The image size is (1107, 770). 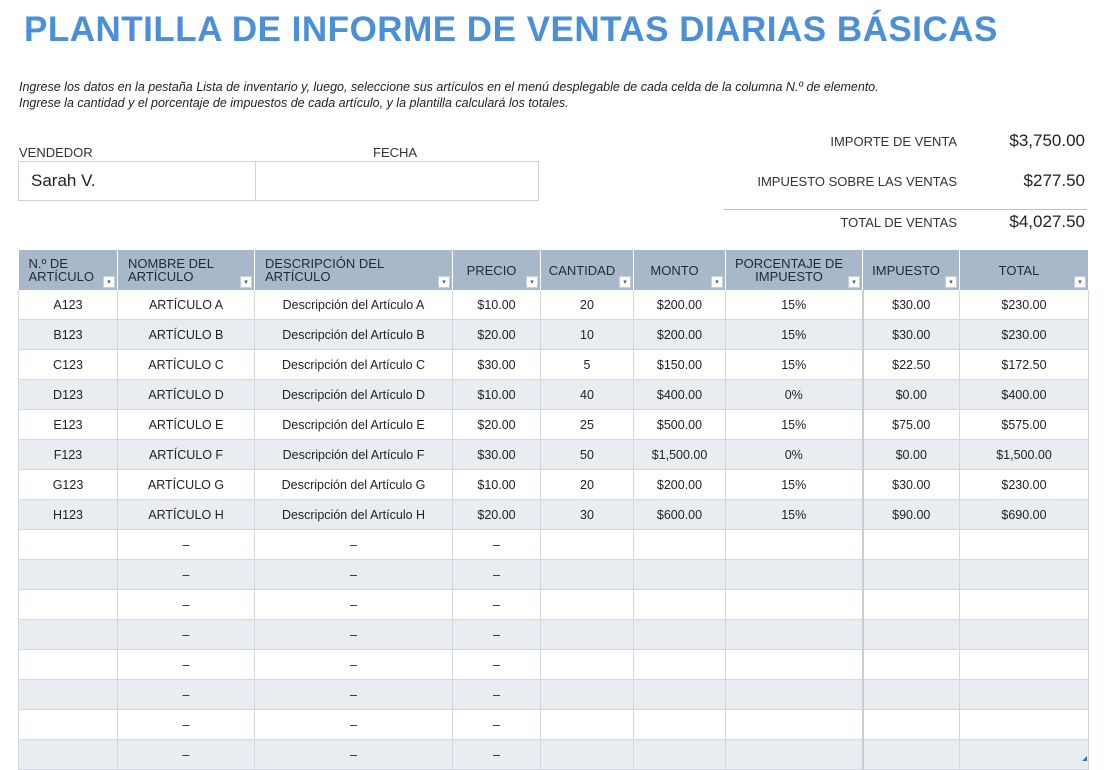 I want to click on cell-item-name: ARTÍCULO H, so click(x=186, y=514).